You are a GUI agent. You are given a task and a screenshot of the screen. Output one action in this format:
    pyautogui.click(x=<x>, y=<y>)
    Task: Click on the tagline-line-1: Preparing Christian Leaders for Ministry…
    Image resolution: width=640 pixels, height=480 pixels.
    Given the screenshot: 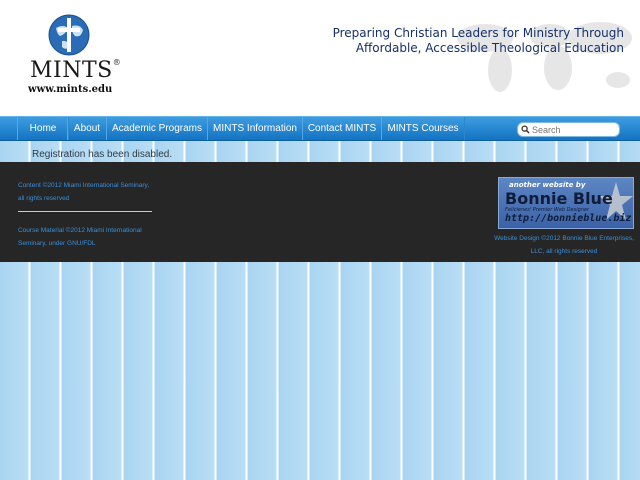 What is the action you would take?
    pyautogui.click(x=478, y=33)
    